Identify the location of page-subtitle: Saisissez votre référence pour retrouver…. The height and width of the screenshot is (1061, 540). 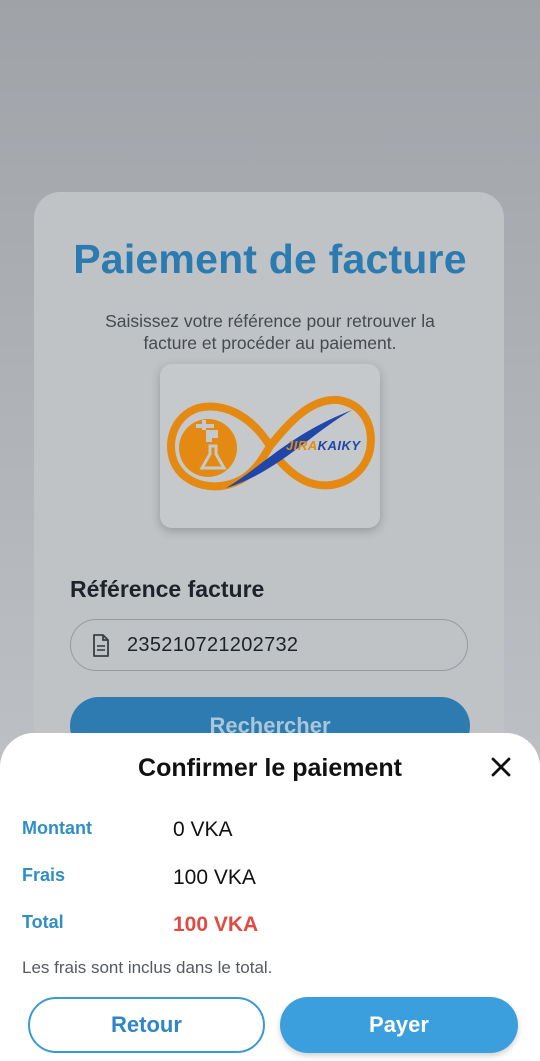
(270, 332).